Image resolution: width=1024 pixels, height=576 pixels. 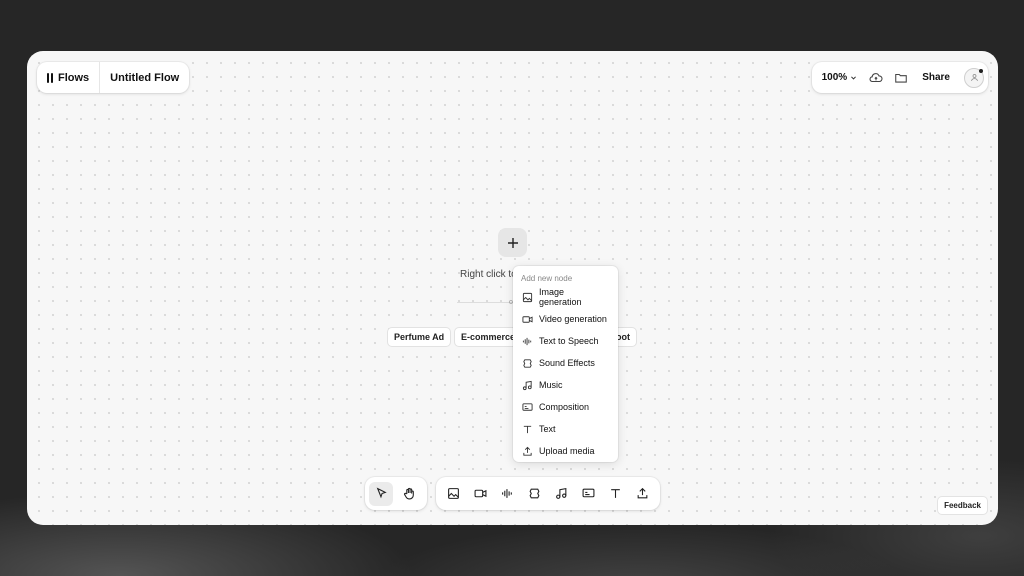 I want to click on menu-item-label: Upload media, so click(x=567, y=451).